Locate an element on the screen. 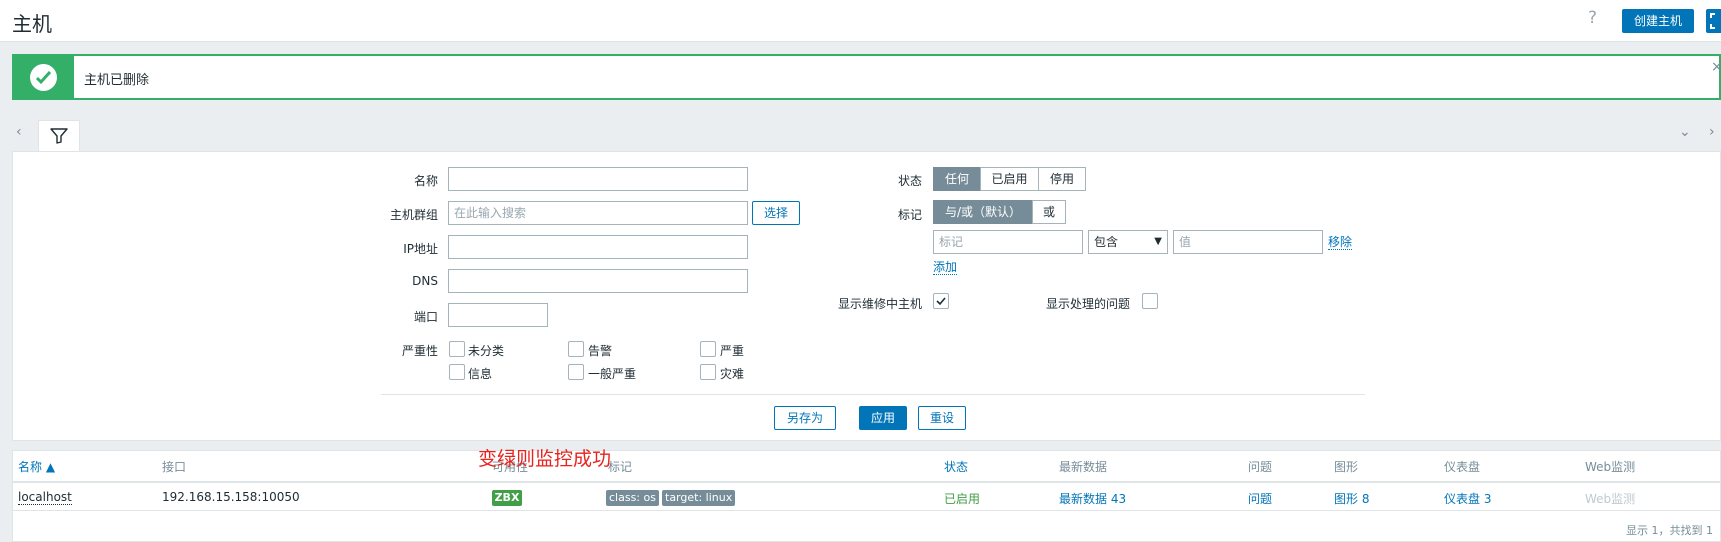 This screenshot has height=542, width=1721. status-any: 任何 is located at coordinates (957, 179).